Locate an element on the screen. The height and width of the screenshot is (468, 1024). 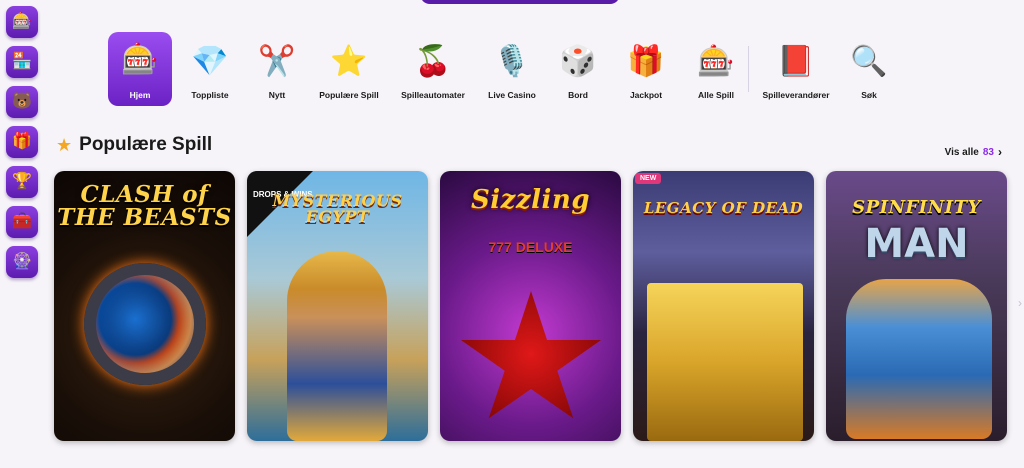
carousel-next-icon: › is located at coordinates (1020, 303).